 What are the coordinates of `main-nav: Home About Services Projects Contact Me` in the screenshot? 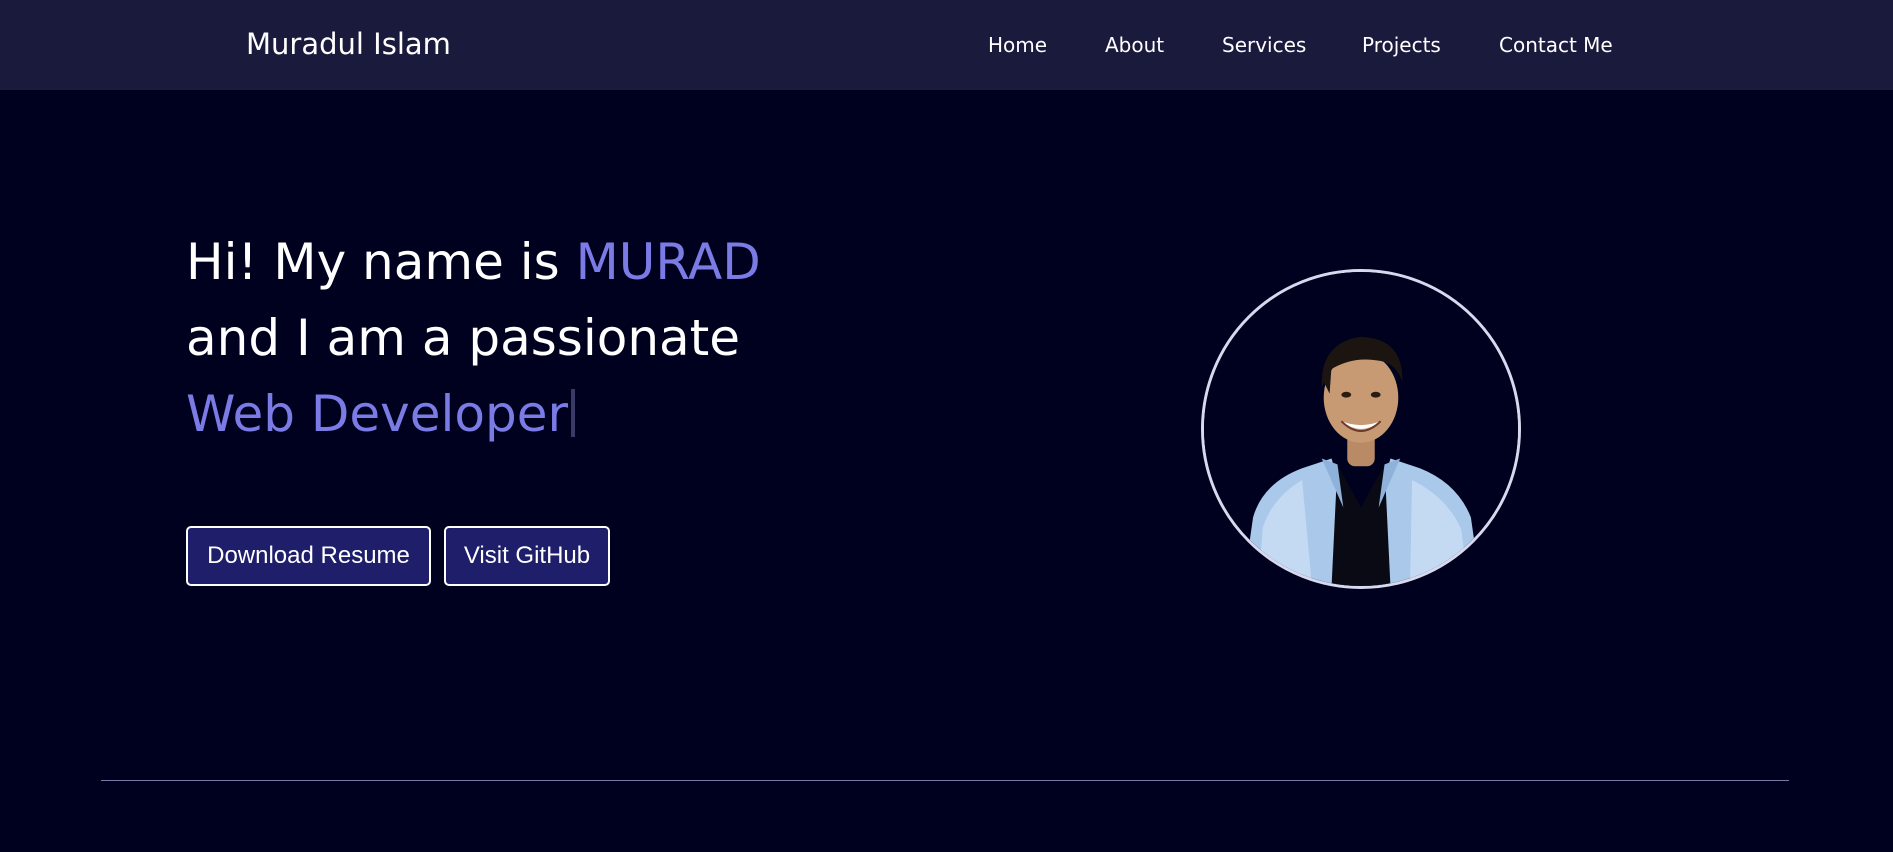 It's located at (946, 45).